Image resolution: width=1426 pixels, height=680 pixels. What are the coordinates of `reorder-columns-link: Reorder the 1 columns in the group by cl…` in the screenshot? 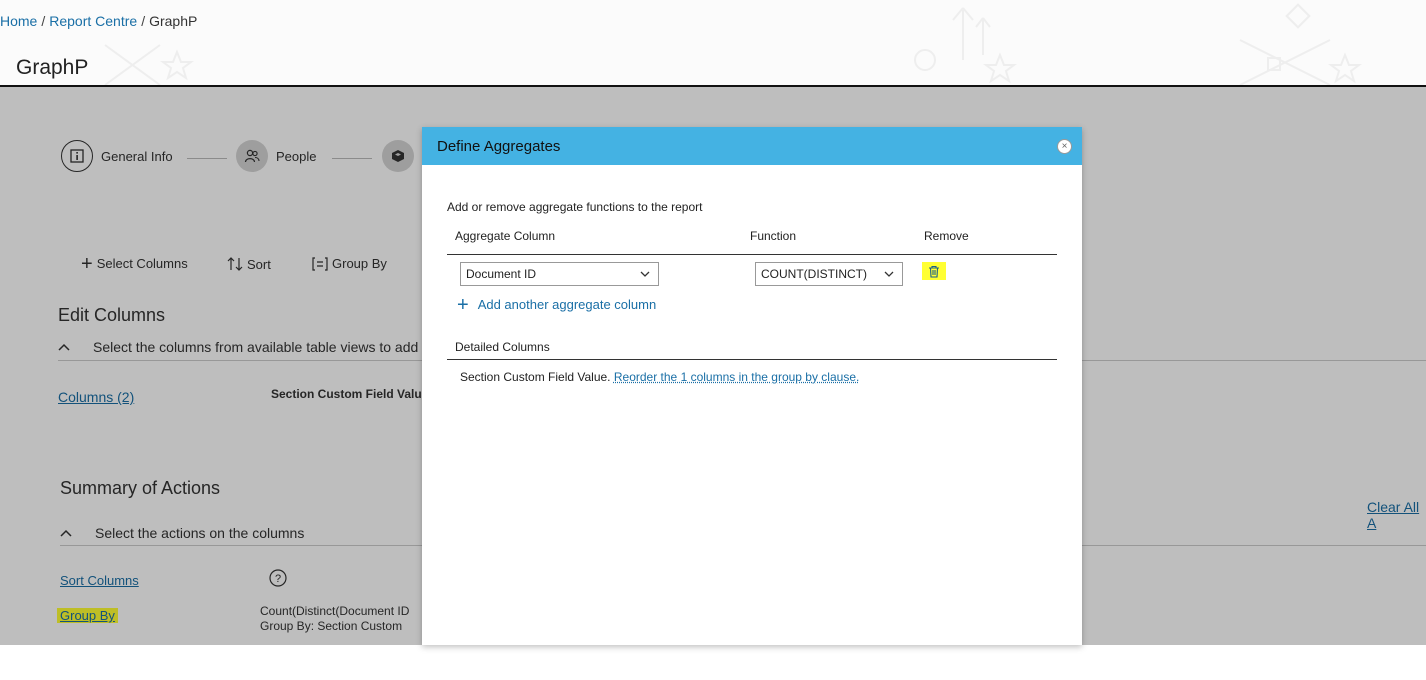 It's located at (736, 377).